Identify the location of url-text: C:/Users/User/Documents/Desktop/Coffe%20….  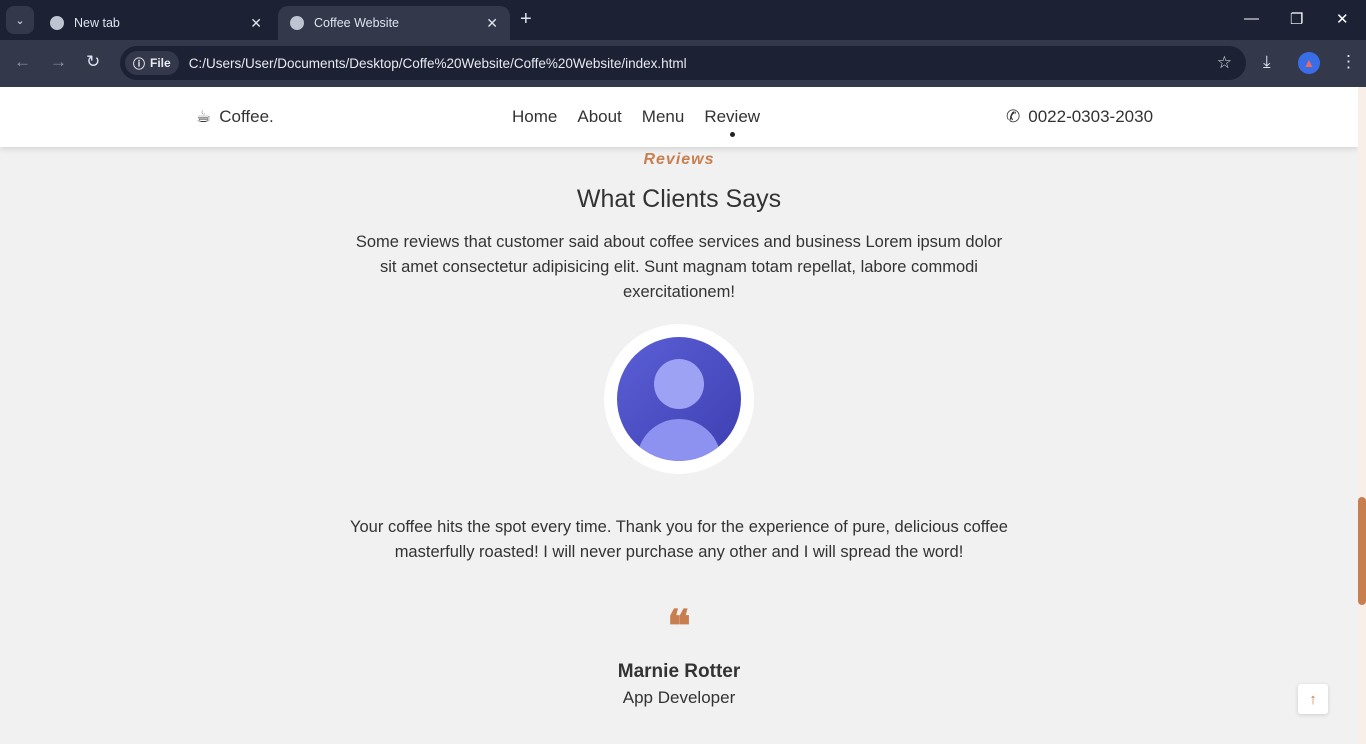
(438, 63).